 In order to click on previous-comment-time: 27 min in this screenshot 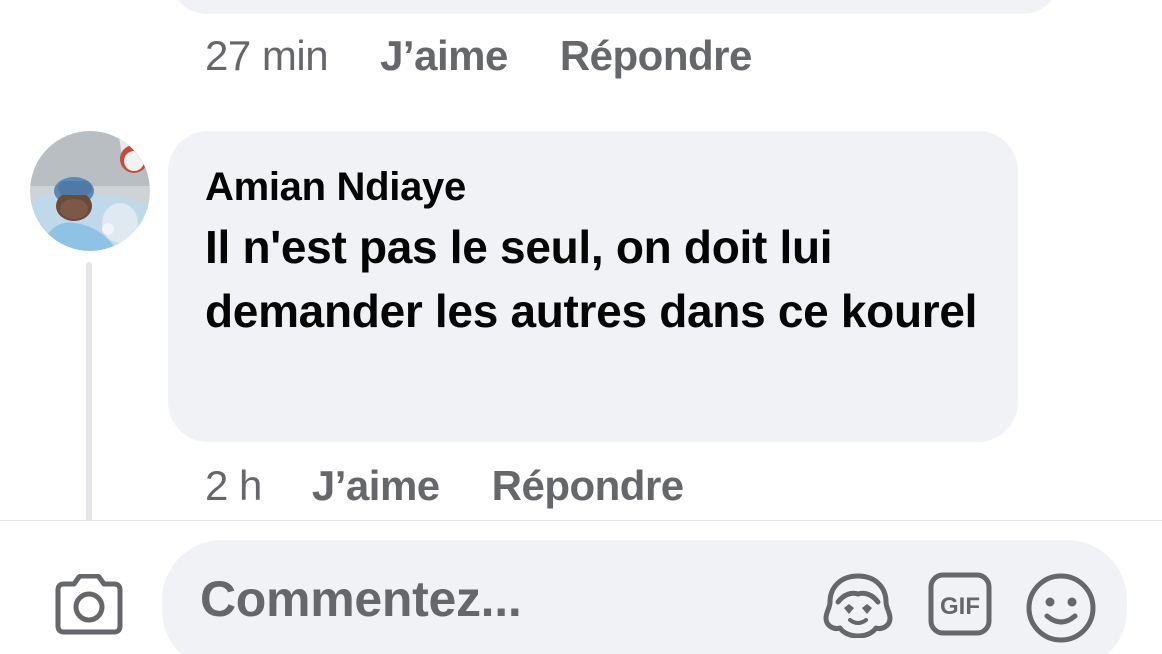, I will do `click(267, 55)`.